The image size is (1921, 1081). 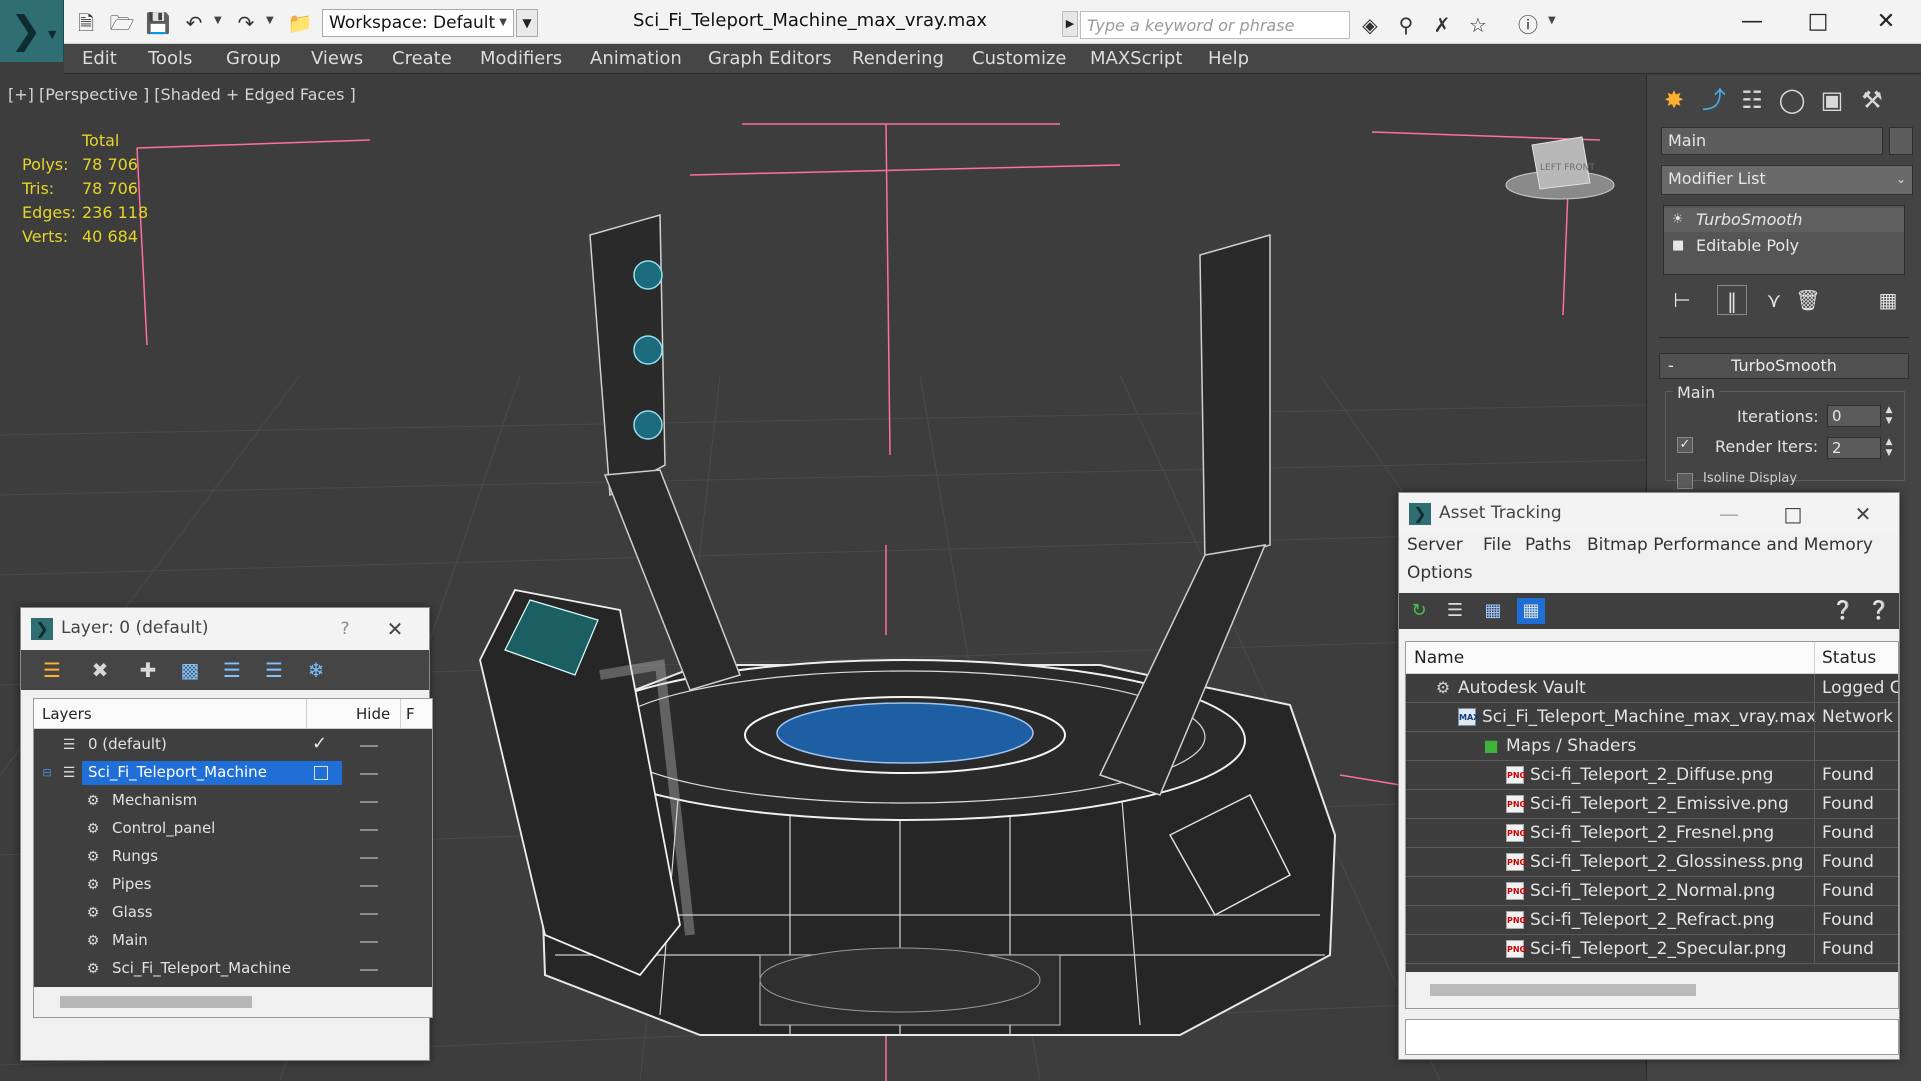 I want to click on list-view-icon: ☰, so click(x=1455, y=611).